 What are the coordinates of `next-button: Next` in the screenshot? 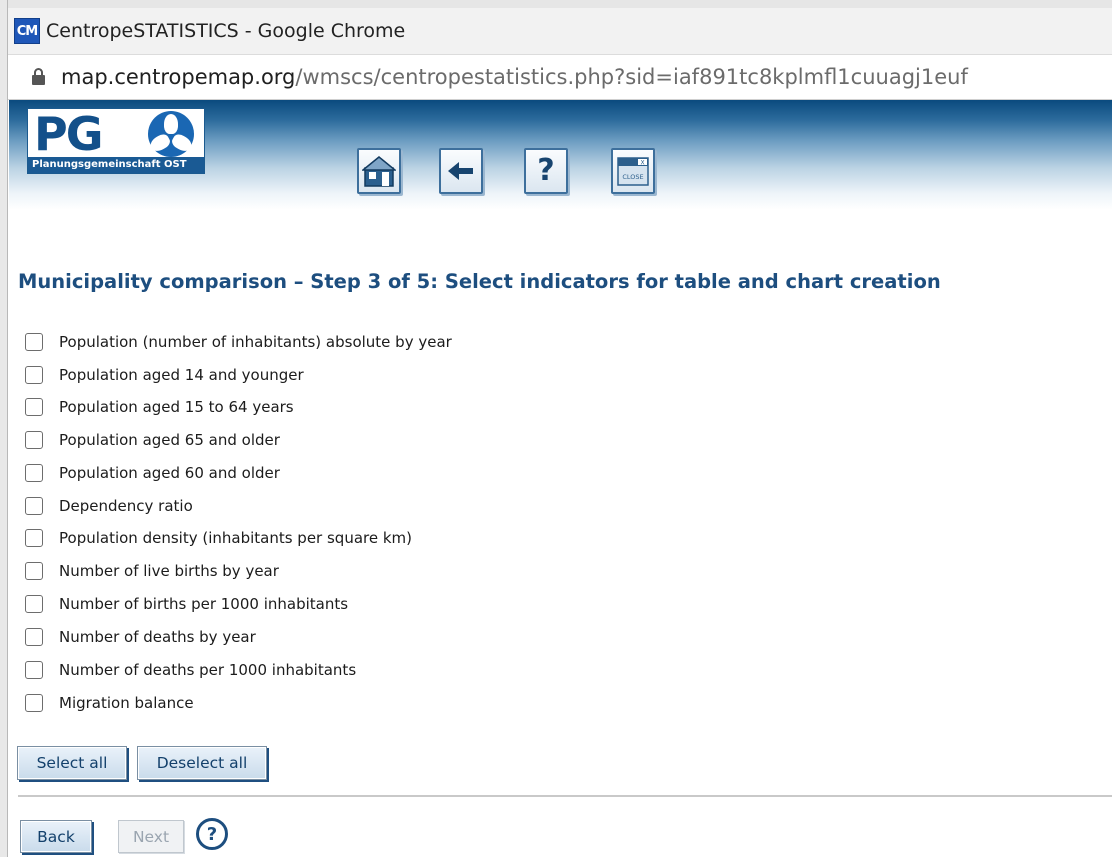 It's located at (151, 836).